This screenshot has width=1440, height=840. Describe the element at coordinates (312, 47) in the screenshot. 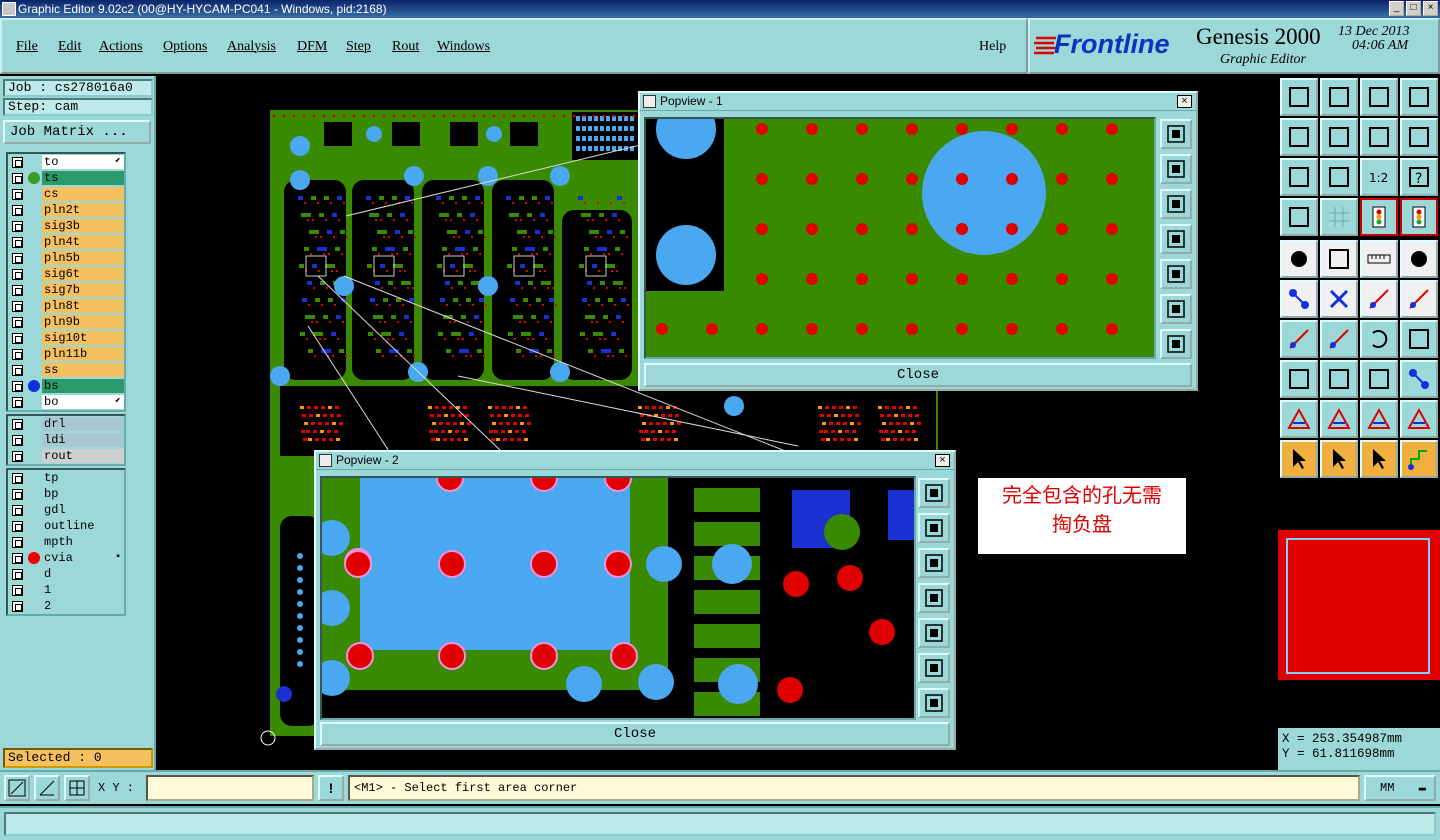

I see `menu-dfm: DFM` at that location.